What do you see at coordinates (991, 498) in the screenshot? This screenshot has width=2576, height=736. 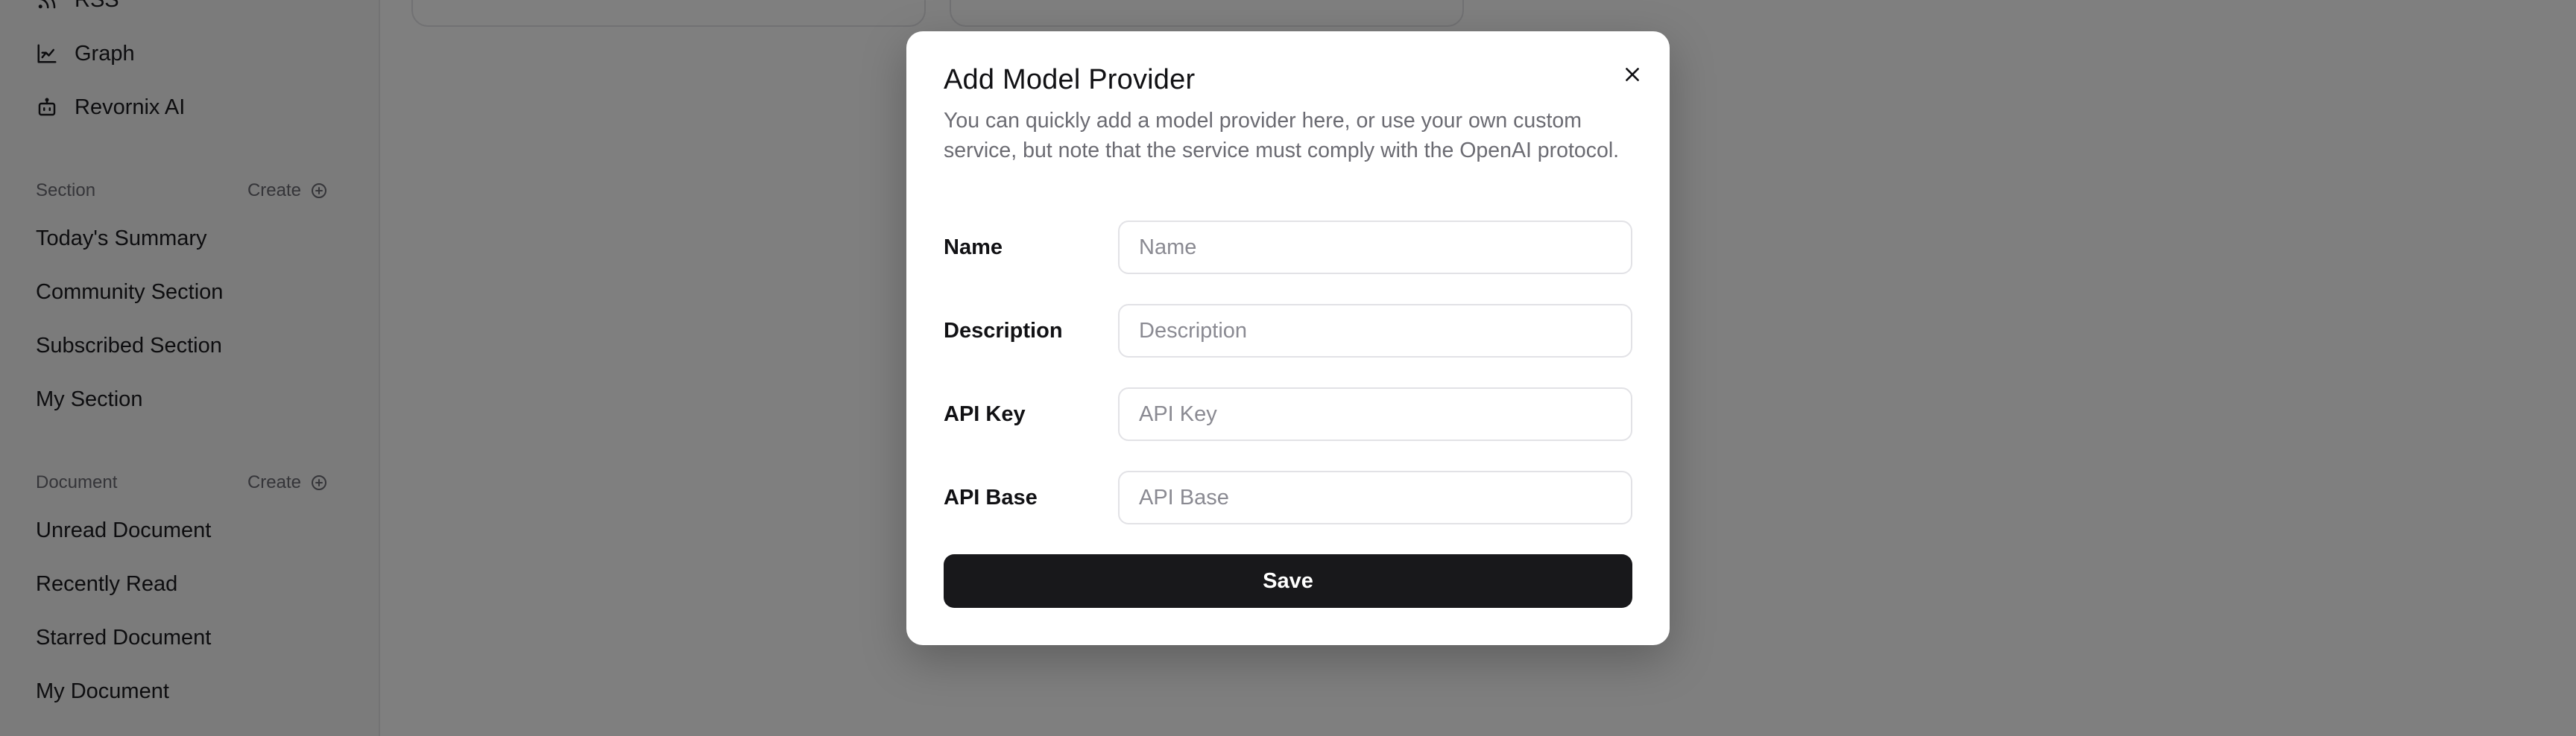 I see `api-base-label: API Base` at bounding box center [991, 498].